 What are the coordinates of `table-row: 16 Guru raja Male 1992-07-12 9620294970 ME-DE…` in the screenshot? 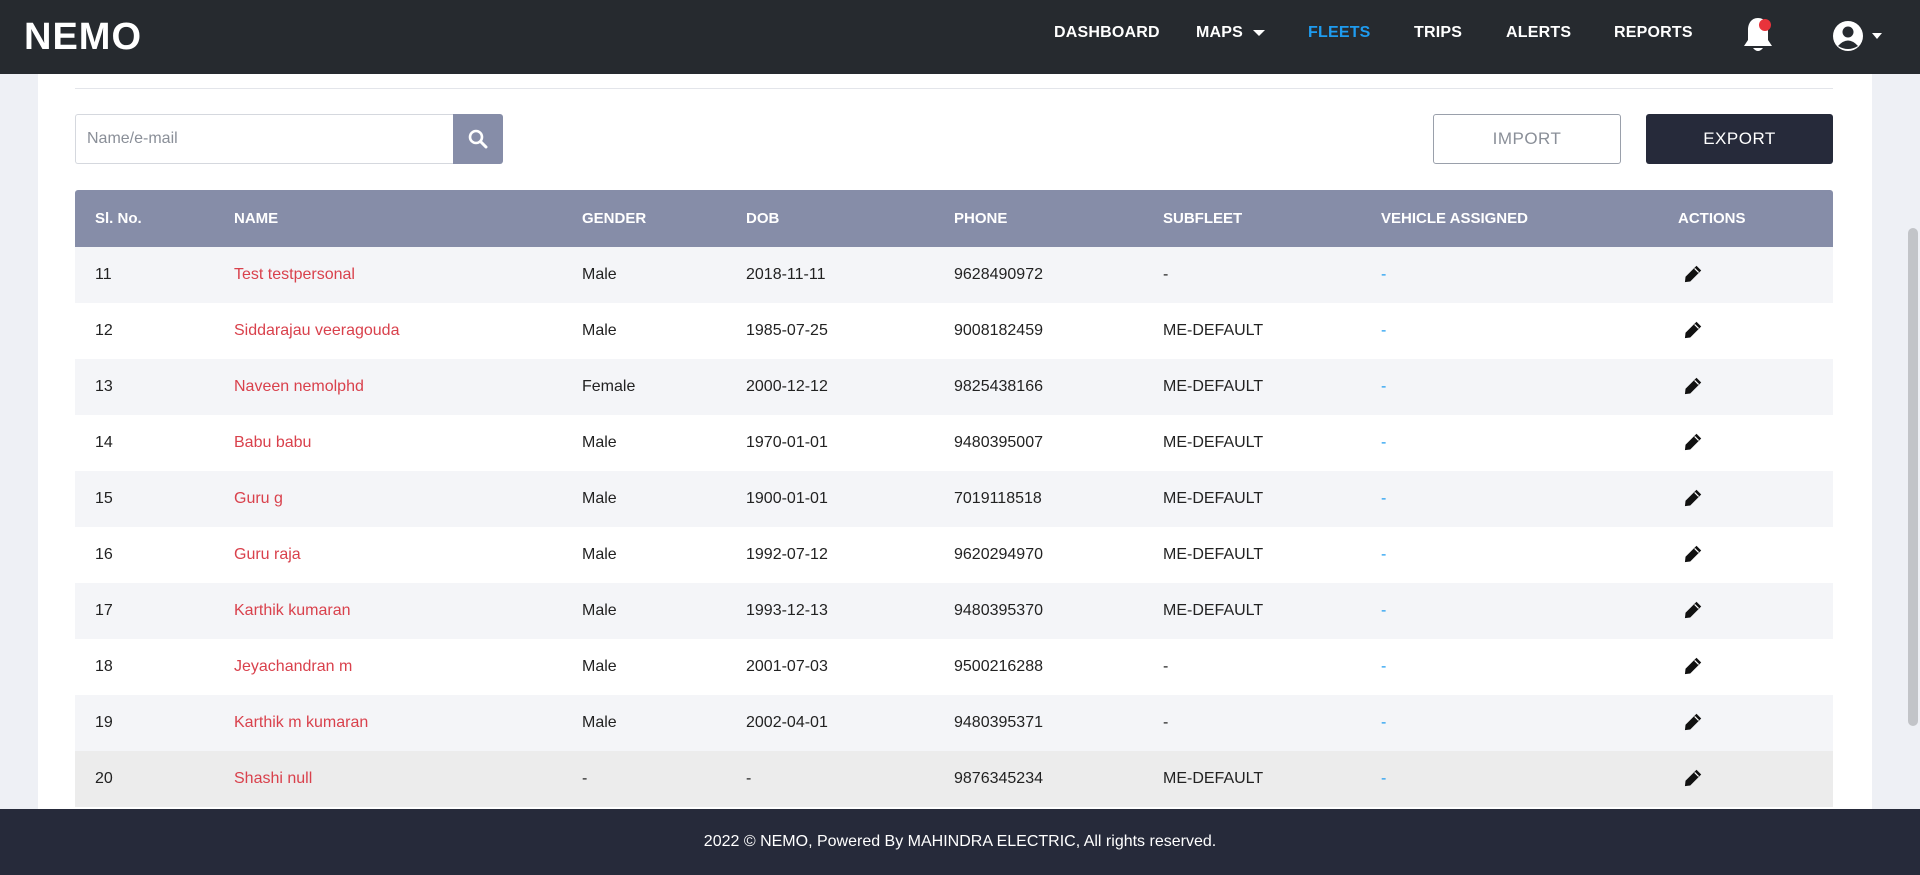 It's located at (954, 555).